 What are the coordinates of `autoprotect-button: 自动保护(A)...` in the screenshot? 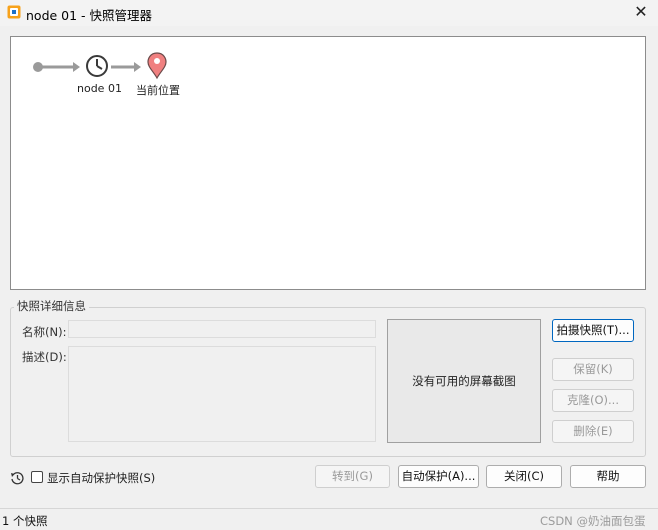 It's located at (438, 476).